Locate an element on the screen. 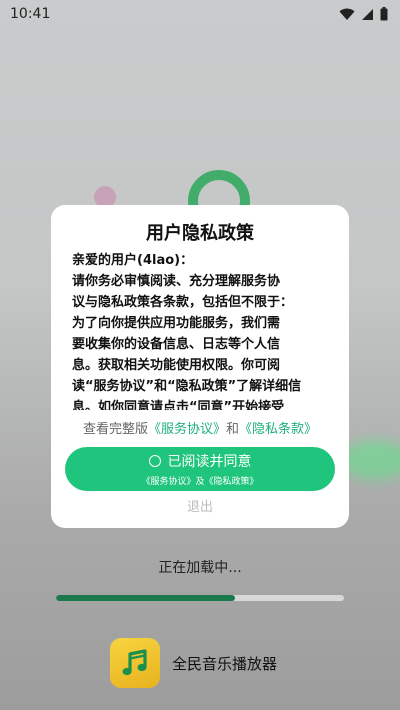 The image size is (400, 710). loading-progress-bar is located at coordinates (200, 598).